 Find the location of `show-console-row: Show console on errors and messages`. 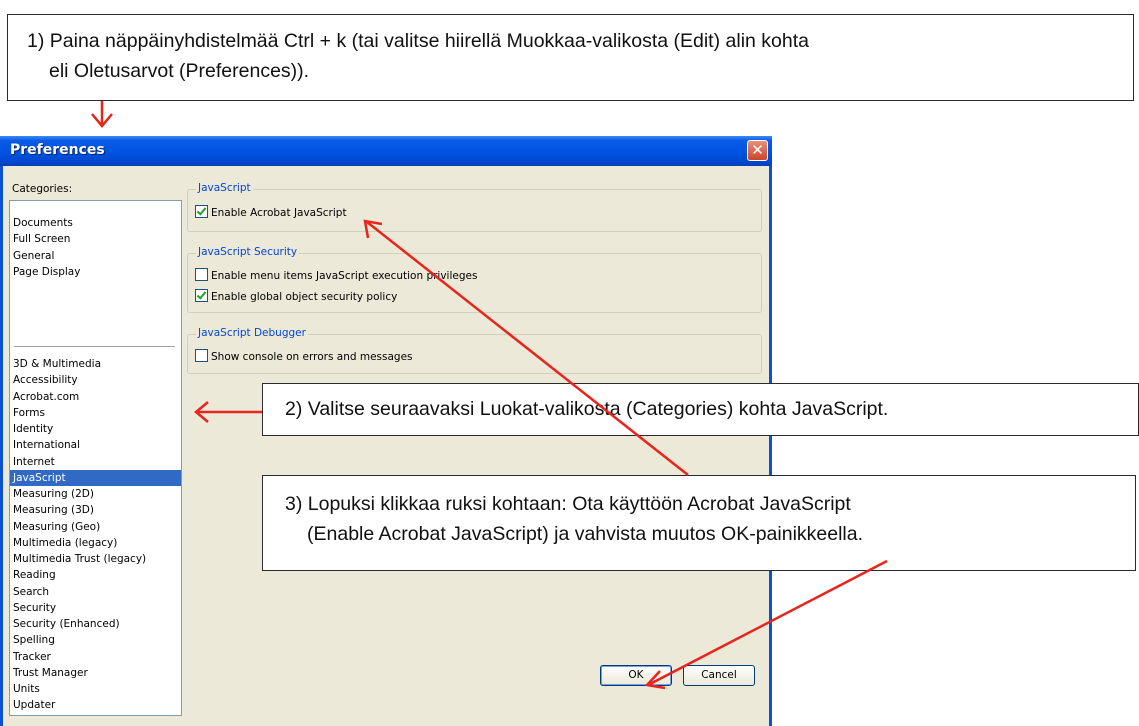

show-console-row: Show console on errors and messages is located at coordinates (304, 356).